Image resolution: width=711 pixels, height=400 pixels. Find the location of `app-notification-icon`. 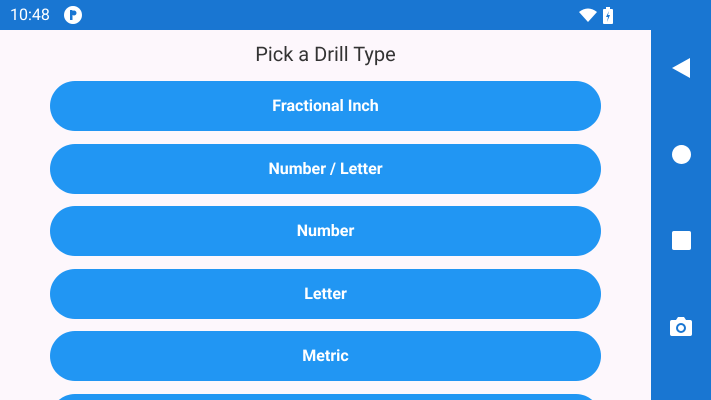

app-notification-icon is located at coordinates (73, 15).